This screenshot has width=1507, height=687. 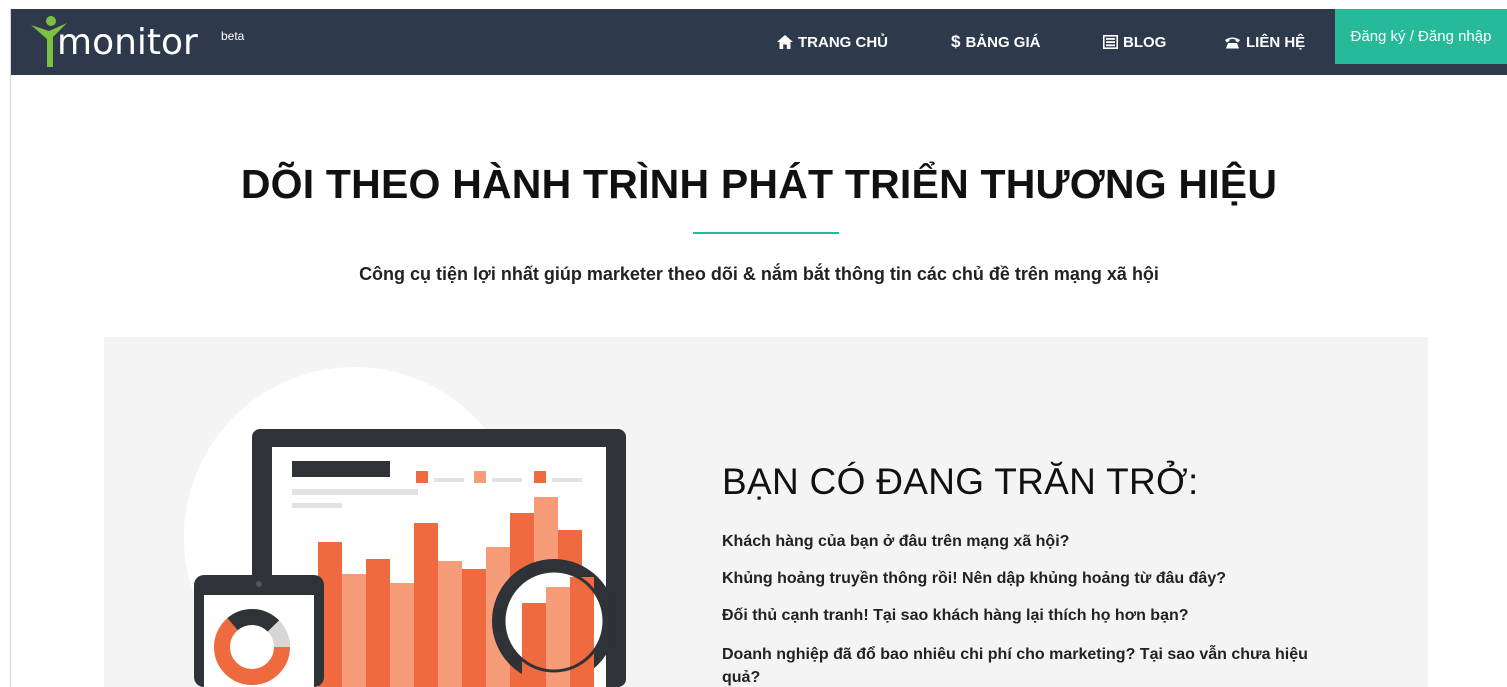 I want to click on signup-login-button: Đăng ký / Đăng nhập, so click(x=1421, y=36).